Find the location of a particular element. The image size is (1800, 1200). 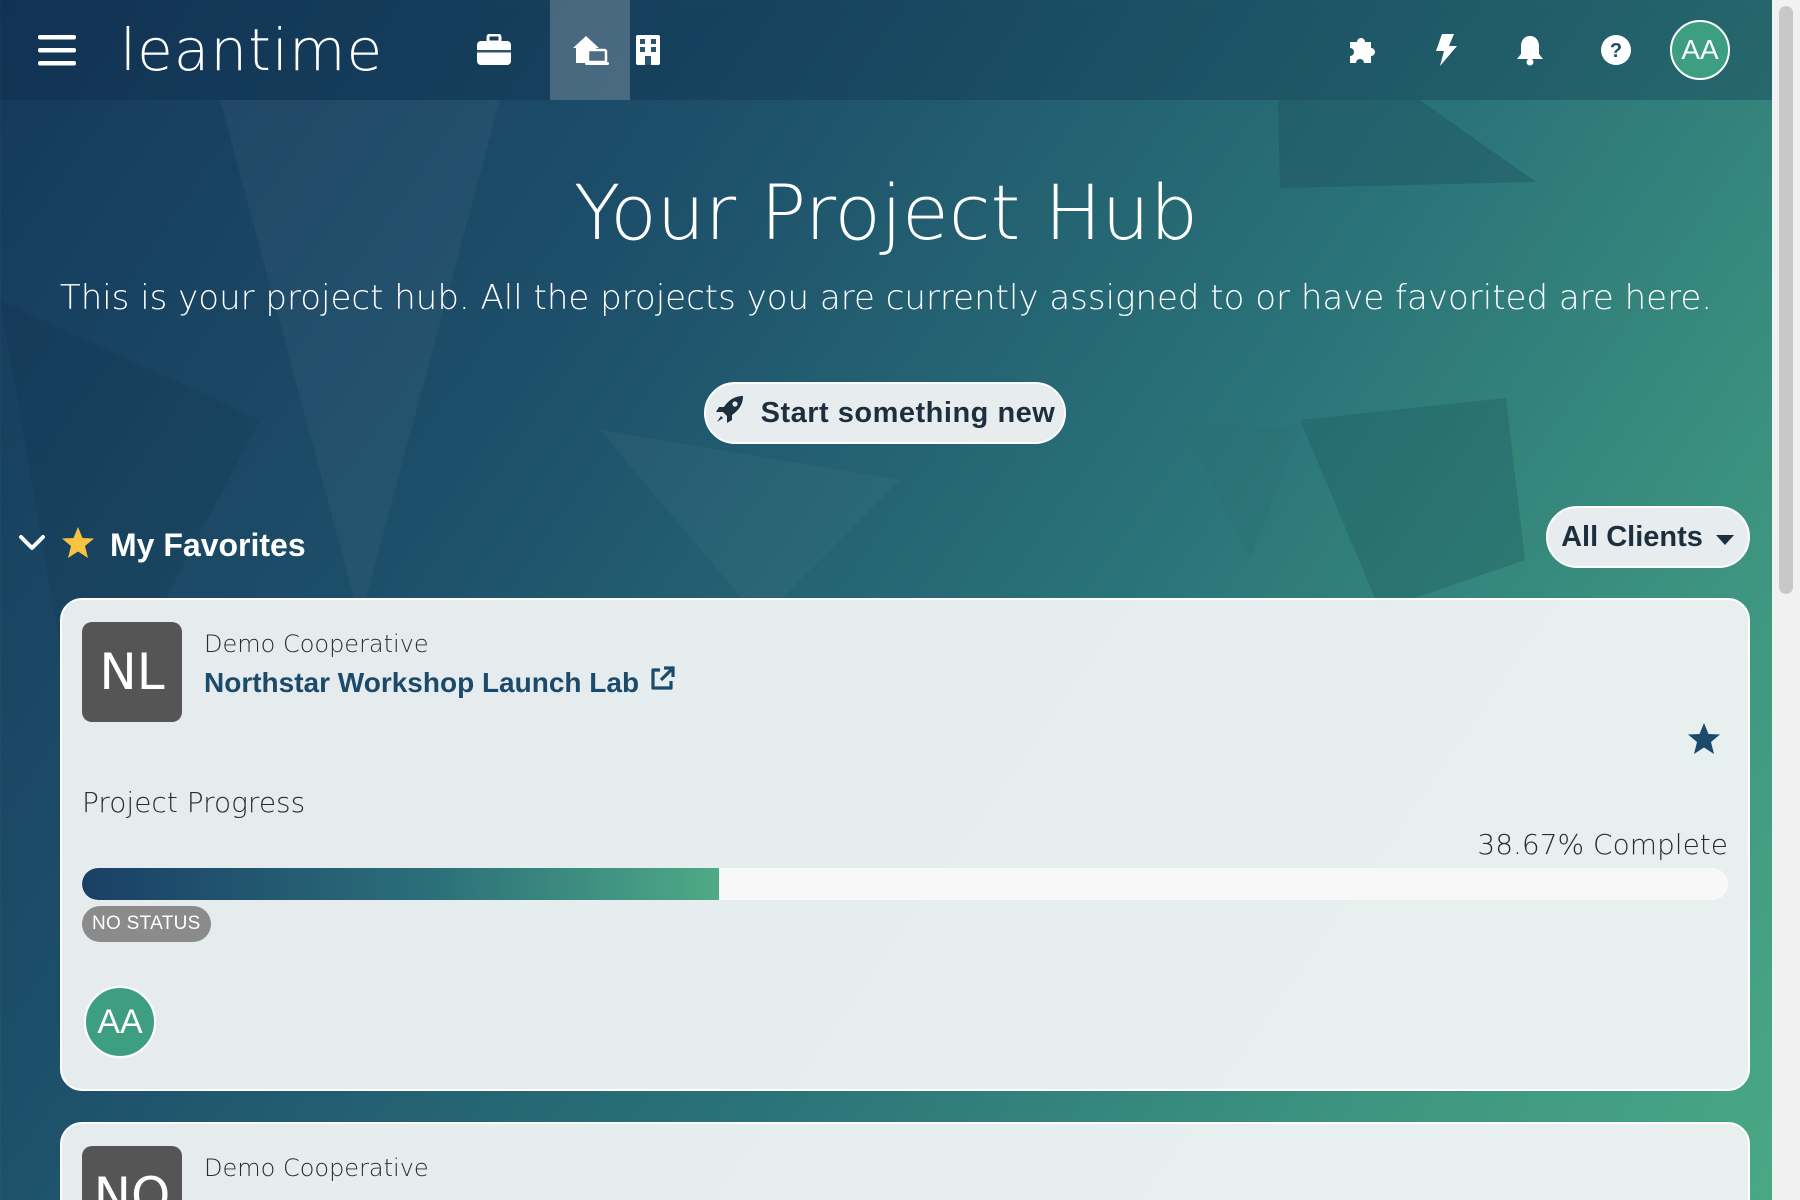

status-badge: NO STATUS is located at coordinates (146, 924).